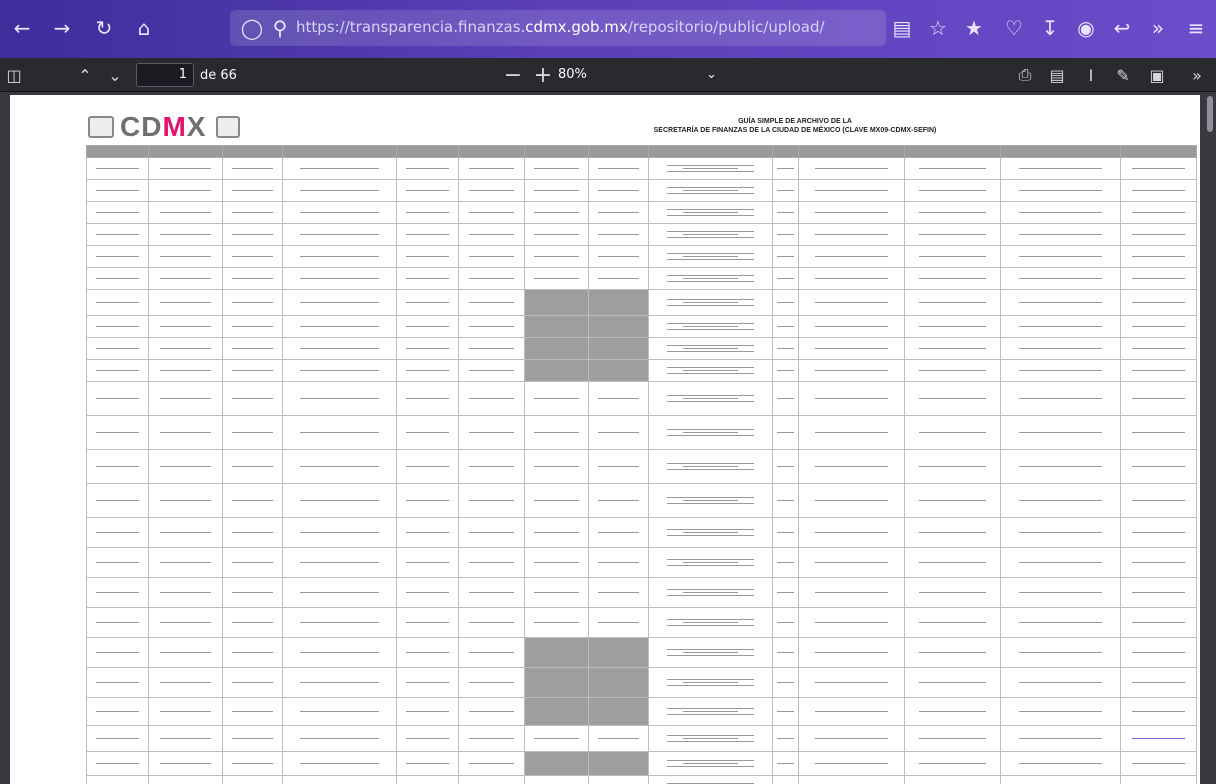  What do you see at coordinates (1122, 28) in the screenshot?
I see `share-icon: ↩` at bounding box center [1122, 28].